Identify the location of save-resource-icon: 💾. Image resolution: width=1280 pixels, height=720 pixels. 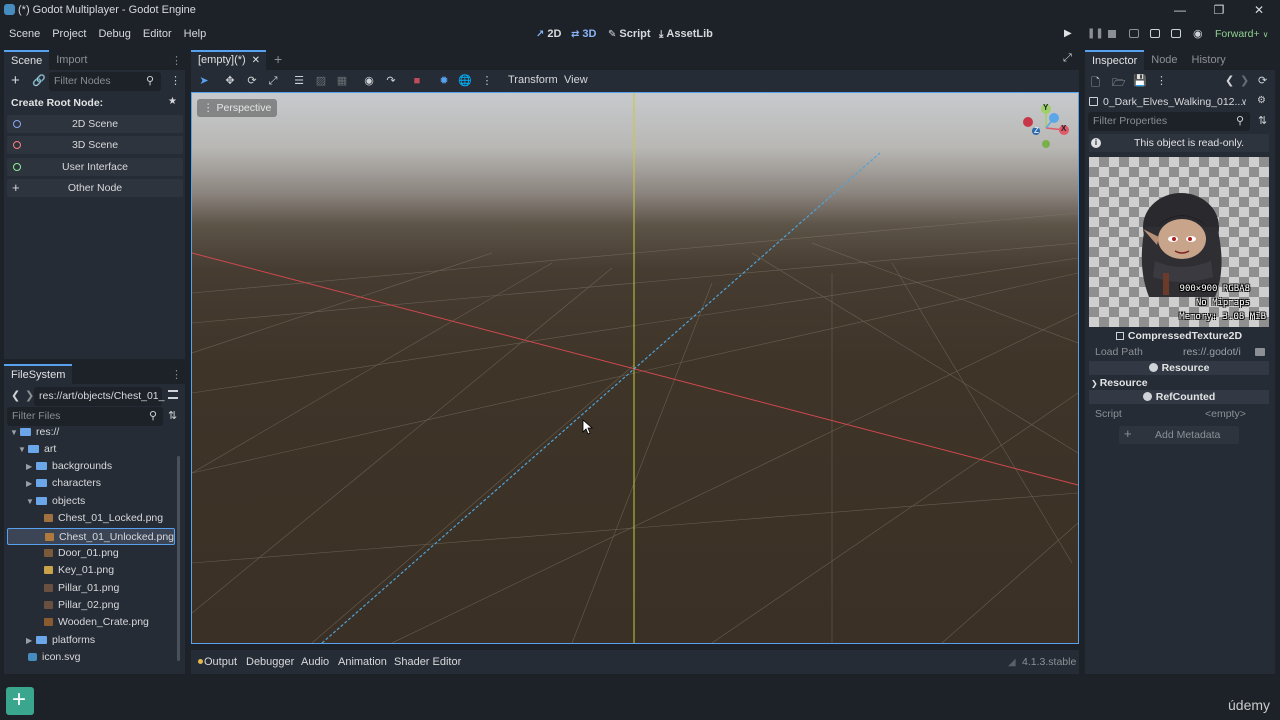
(1140, 80).